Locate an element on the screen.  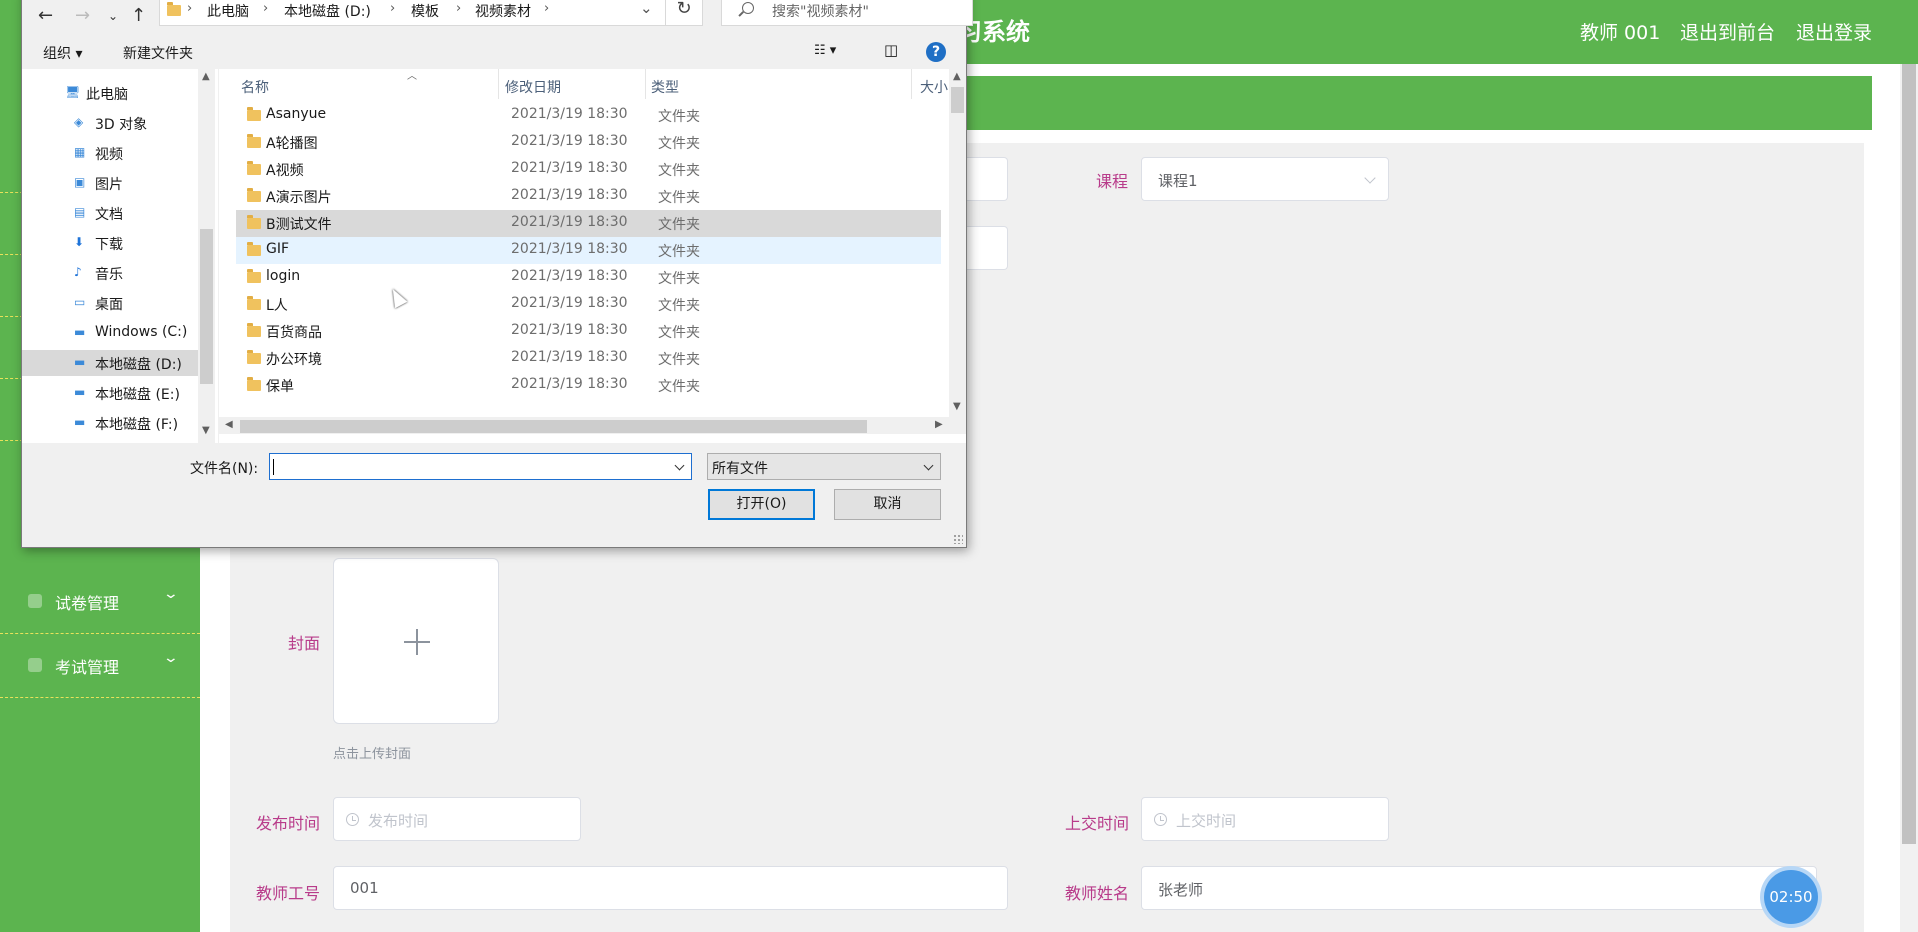
nav-item-label: 本地磁盘 (E:) is located at coordinates (137, 395).